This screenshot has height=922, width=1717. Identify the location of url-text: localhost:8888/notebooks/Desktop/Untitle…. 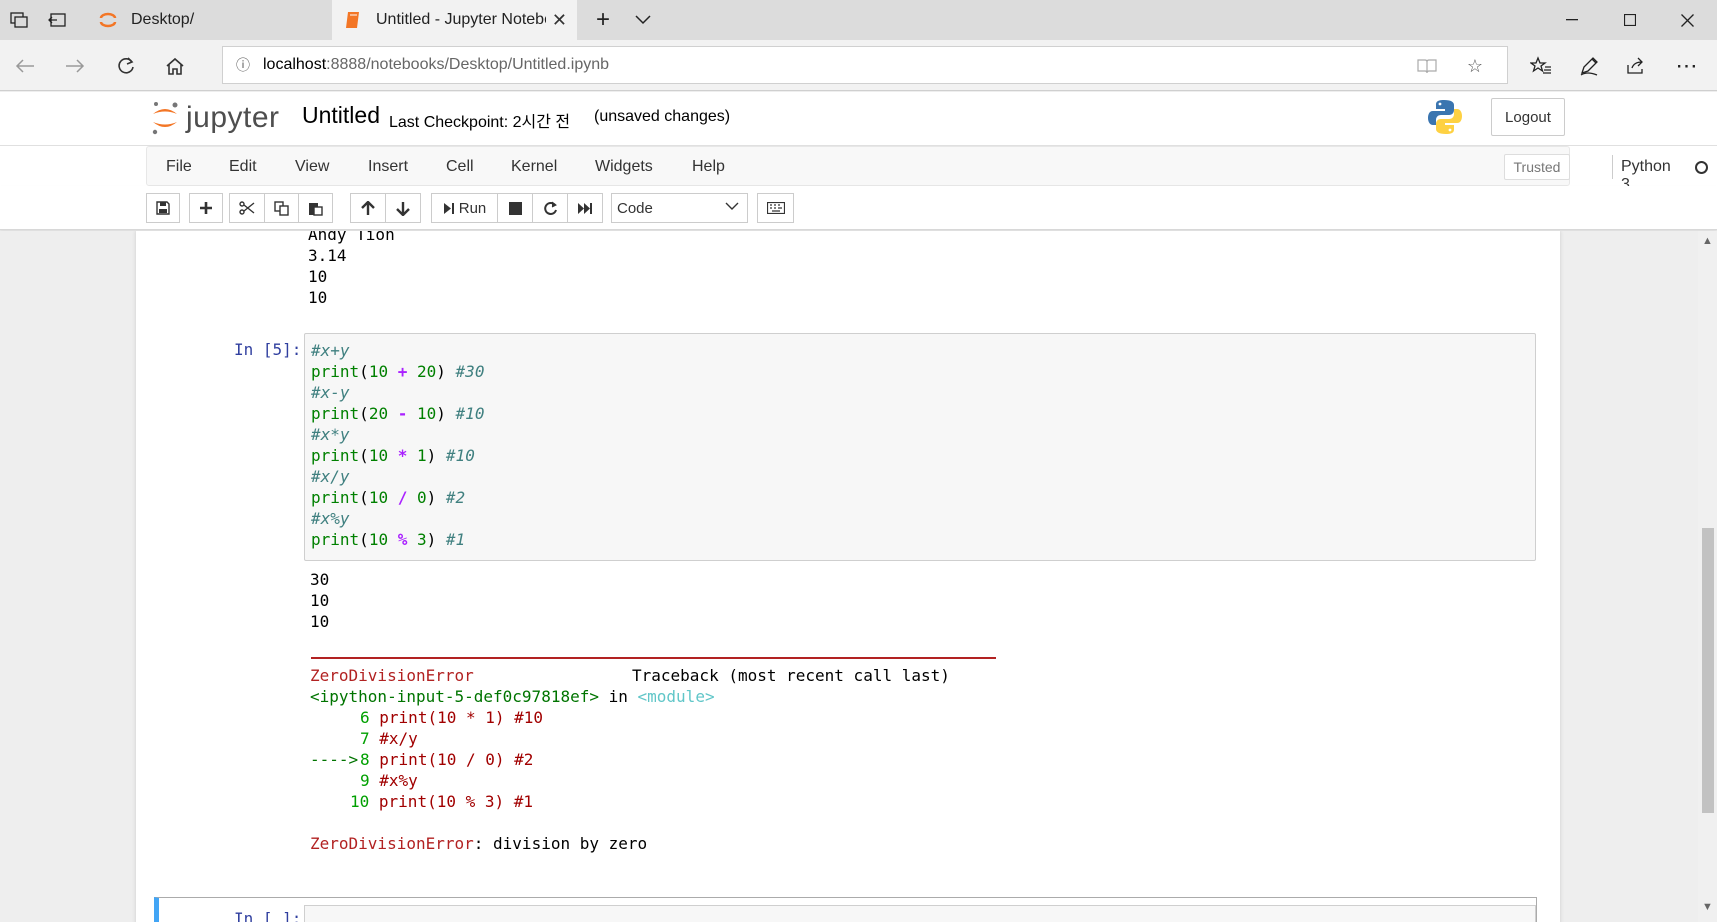
(436, 64).